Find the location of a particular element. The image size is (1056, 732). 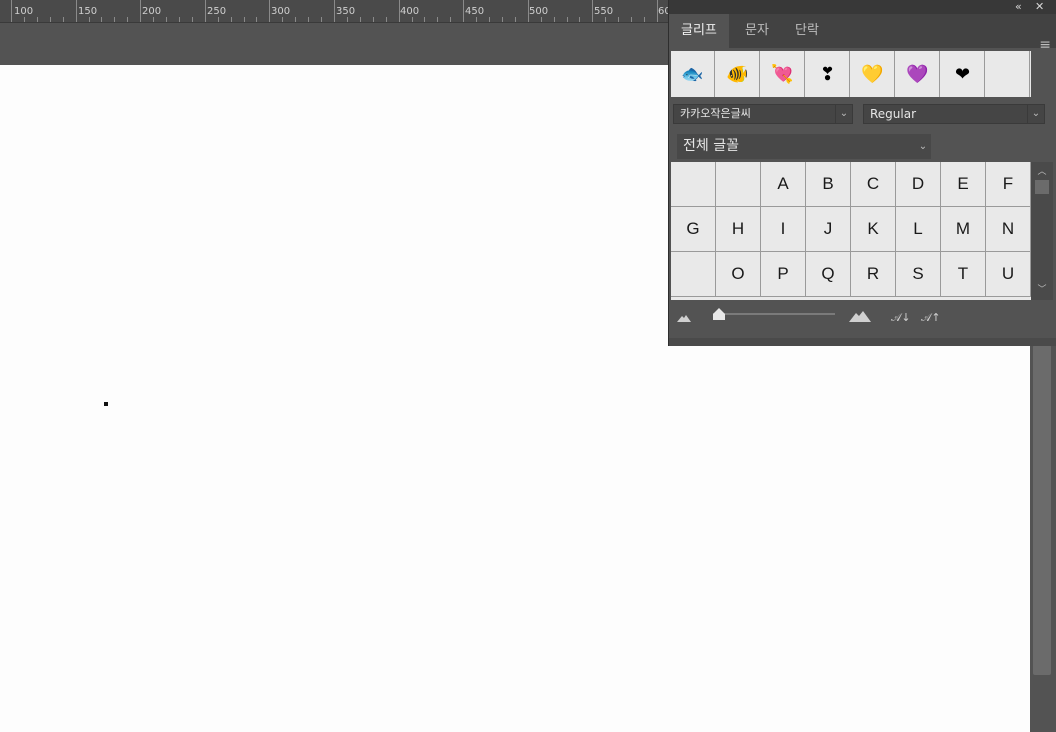

glyph-cell: R is located at coordinates (873, 274).